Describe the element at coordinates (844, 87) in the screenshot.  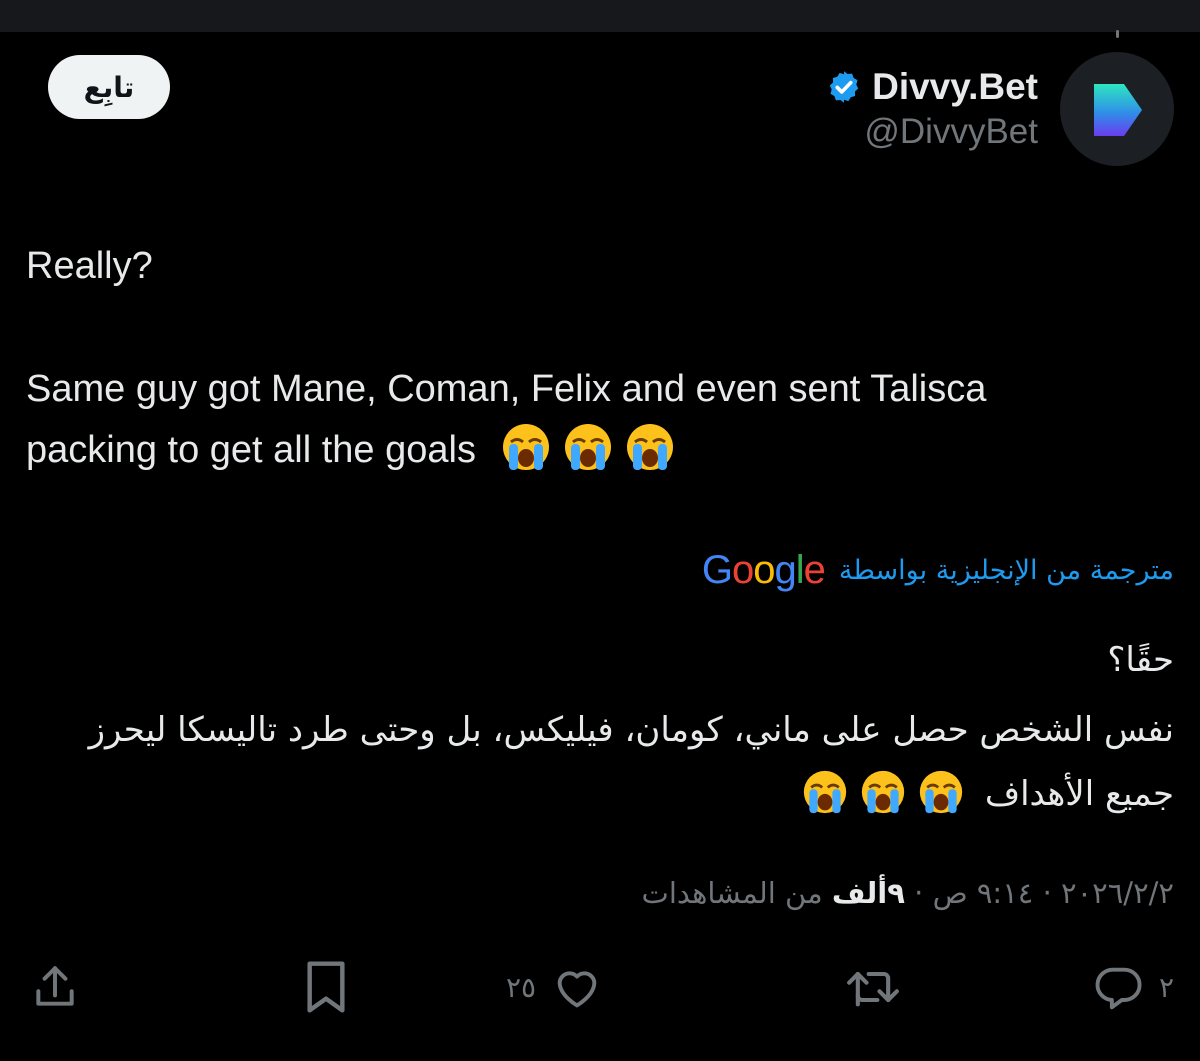
I see `verified-badge-icon` at that location.